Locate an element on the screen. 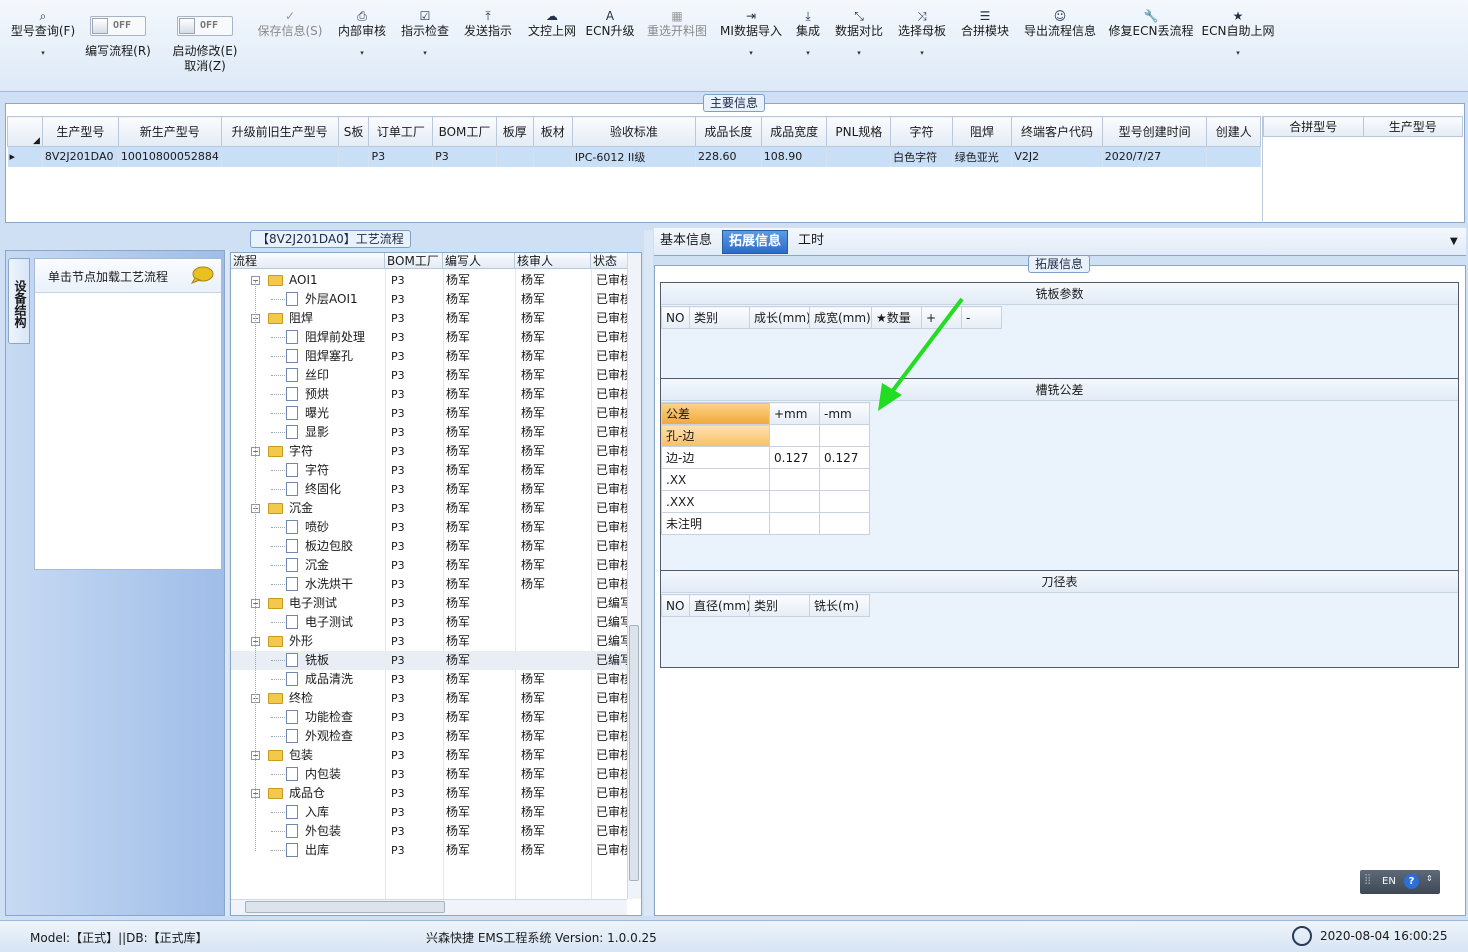 The height and width of the screenshot is (952, 1468). table-row: 边-边 0.127 0.127 is located at coordinates (765, 457).